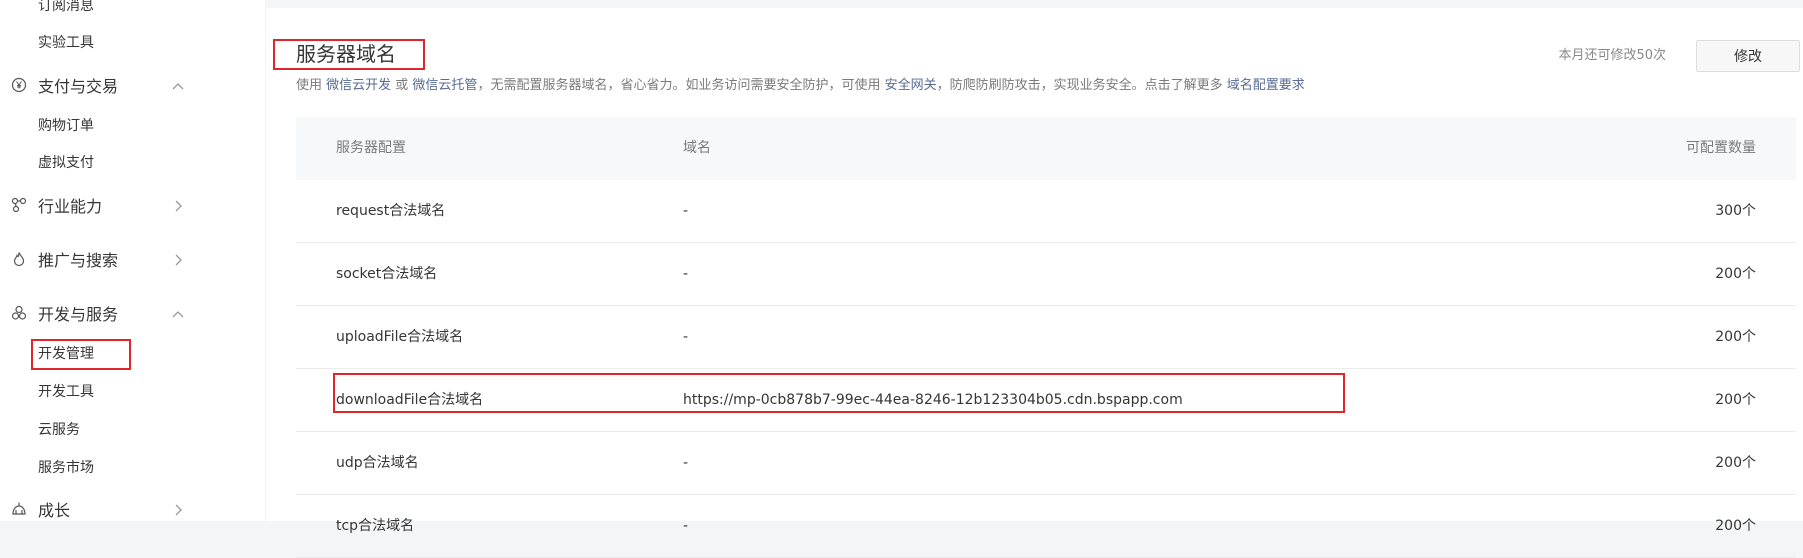 This screenshot has height=558, width=1803. Describe the element at coordinates (66, 43) in the screenshot. I see `sidebar-item-experiment-tools: 实验工具` at that location.